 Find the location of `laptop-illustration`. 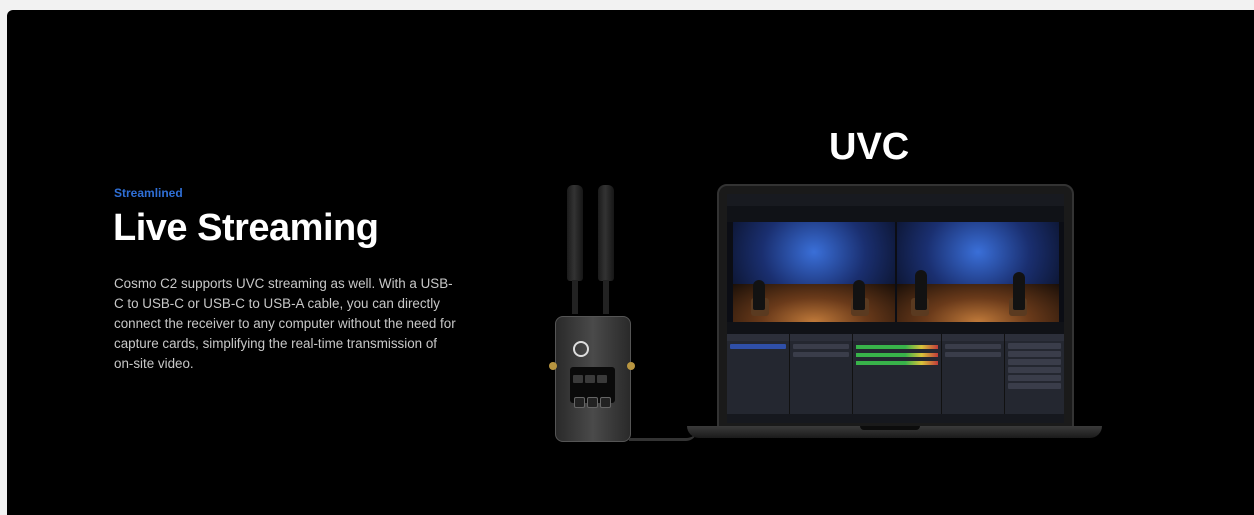

laptop-illustration is located at coordinates (895, 307).